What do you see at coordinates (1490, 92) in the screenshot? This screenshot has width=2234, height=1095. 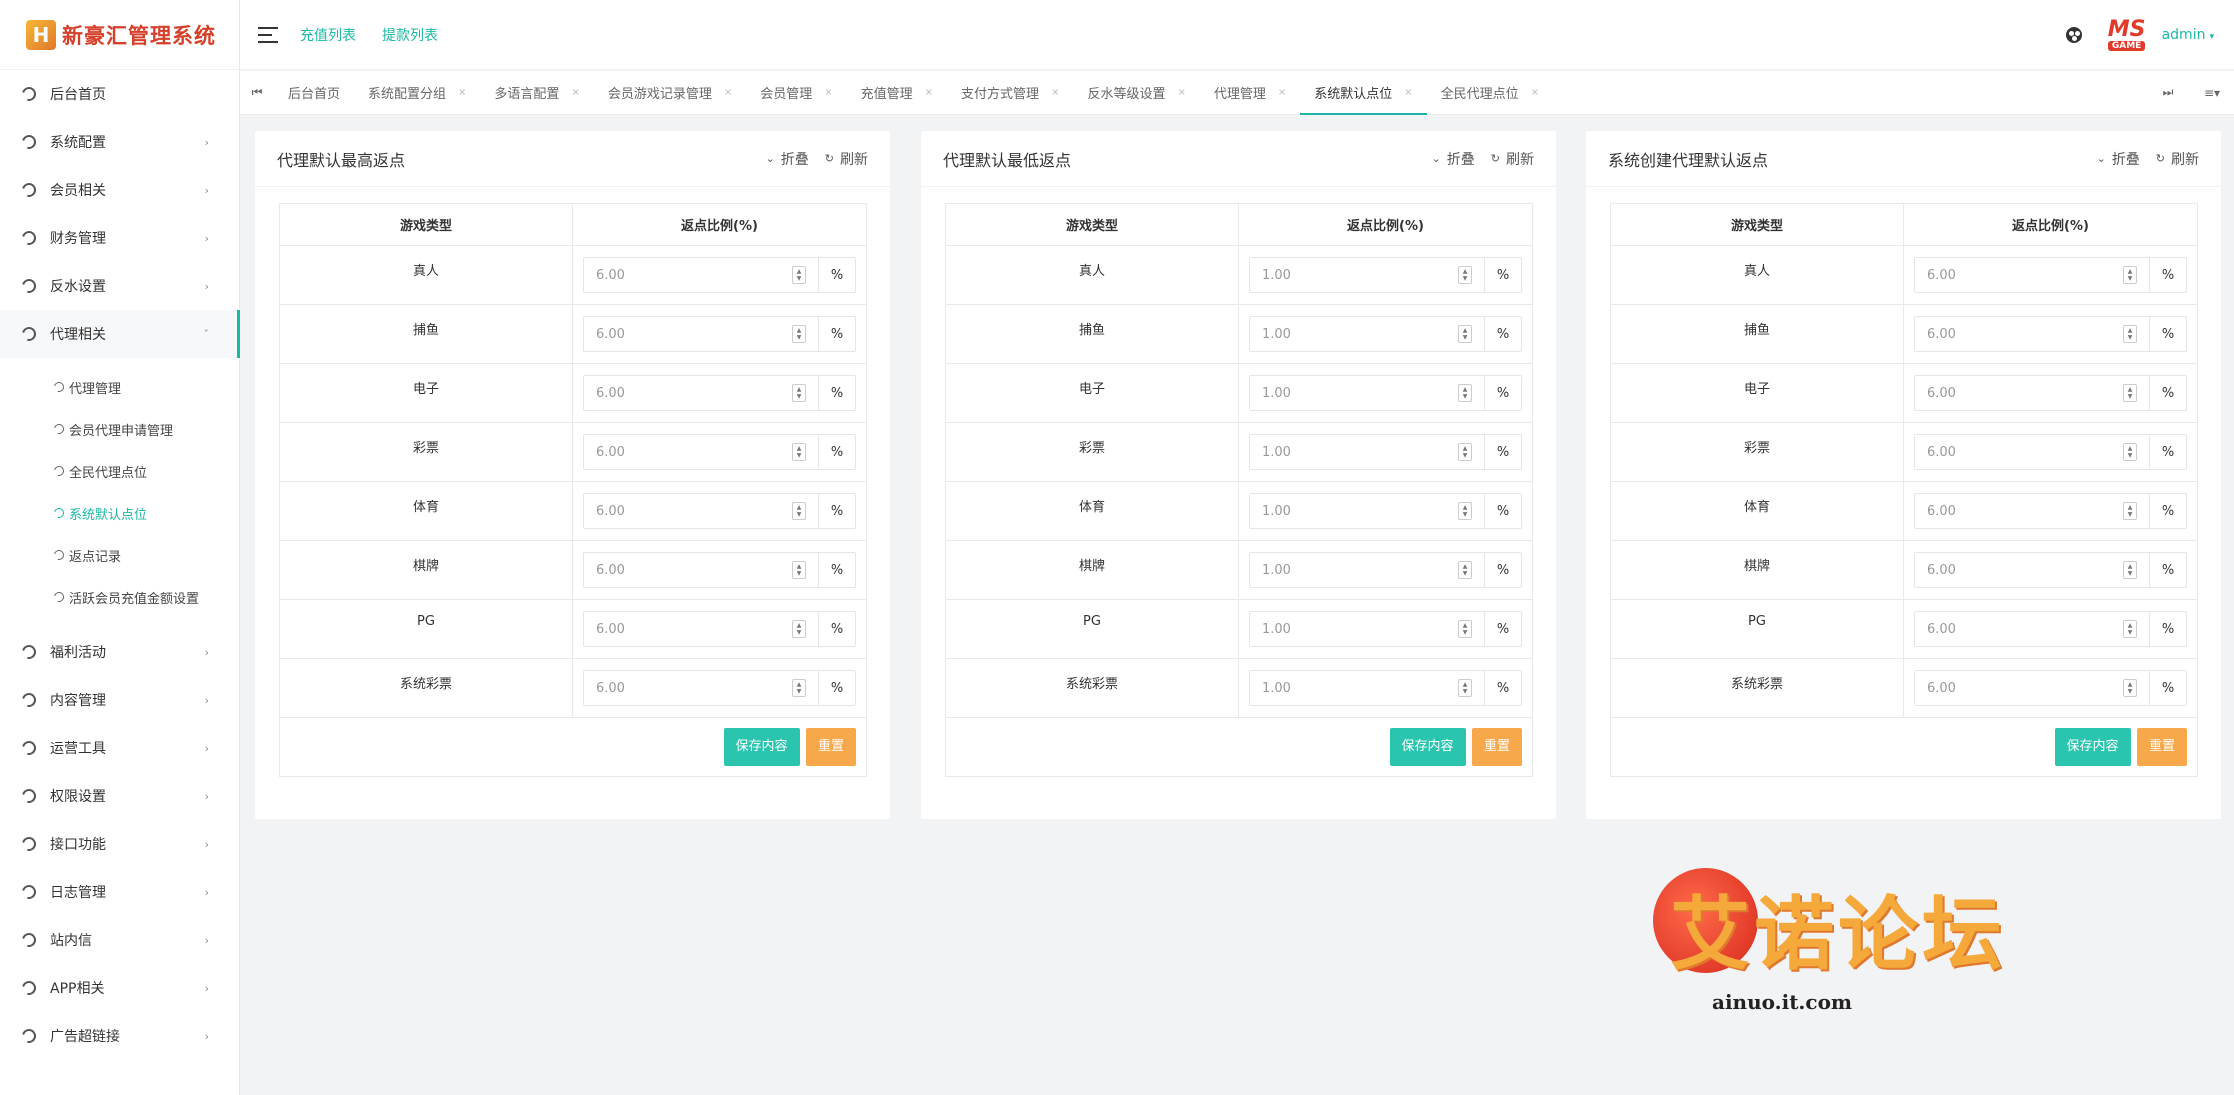 I see `tab-all-agent-points: 全民代理点位 ×` at bounding box center [1490, 92].